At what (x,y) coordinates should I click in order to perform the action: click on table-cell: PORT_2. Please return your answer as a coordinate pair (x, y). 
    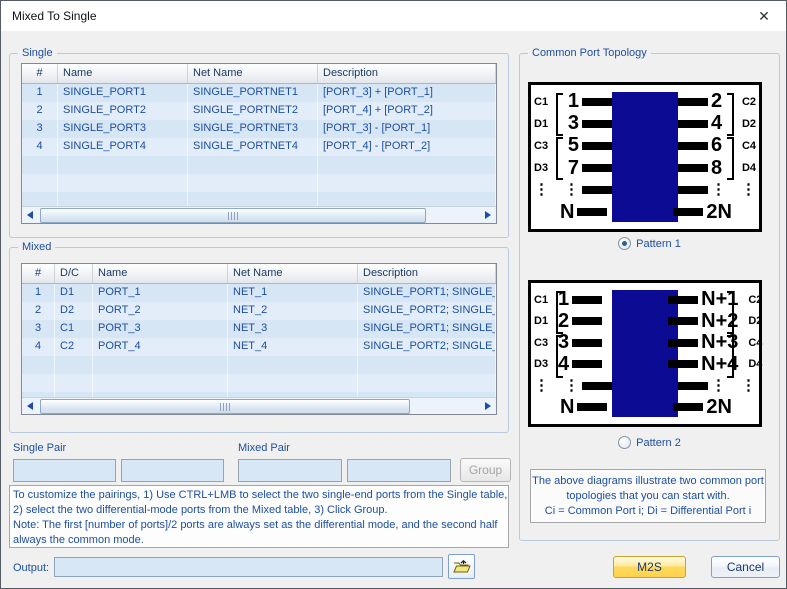
    Looking at the image, I should click on (160, 311).